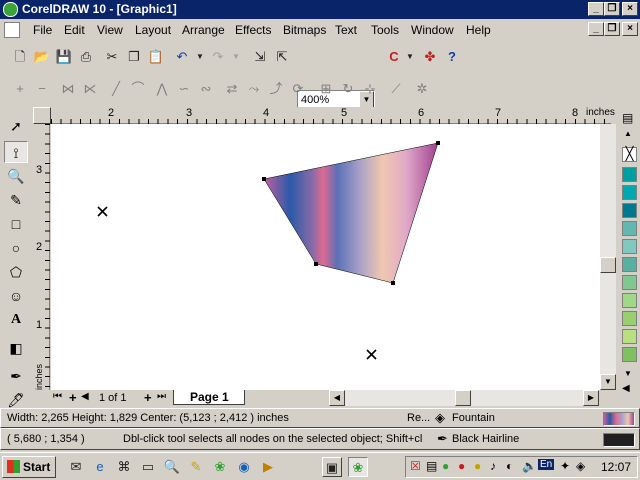 Image resolution: width=640 pixels, height=480 pixels. What do you see at coordinates (138, 89) in the screenshot?
I see `to-curve-icon: ⌒` at bounding box center [138, 89].